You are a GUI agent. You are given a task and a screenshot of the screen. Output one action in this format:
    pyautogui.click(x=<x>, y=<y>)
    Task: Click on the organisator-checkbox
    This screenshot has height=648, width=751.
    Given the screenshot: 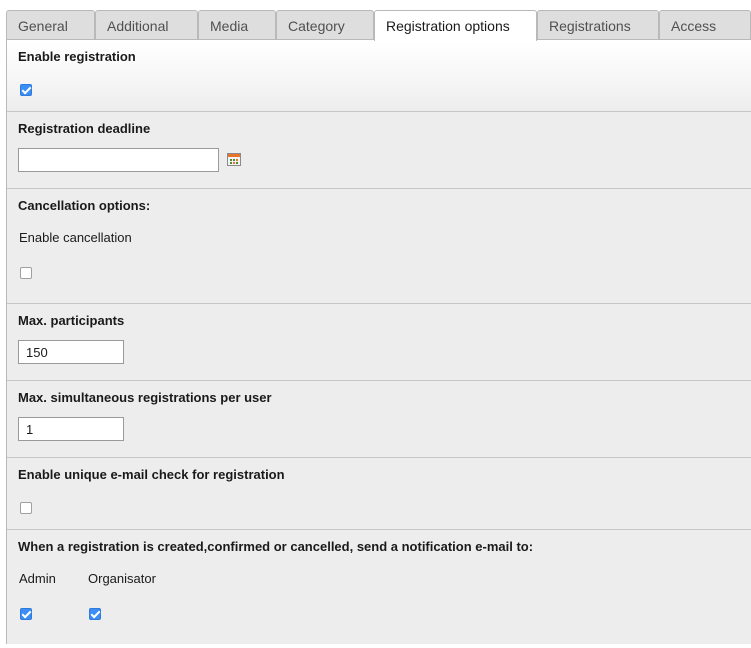 What is the action you would take?
    pyautogui.click(x=95, y=614)
    